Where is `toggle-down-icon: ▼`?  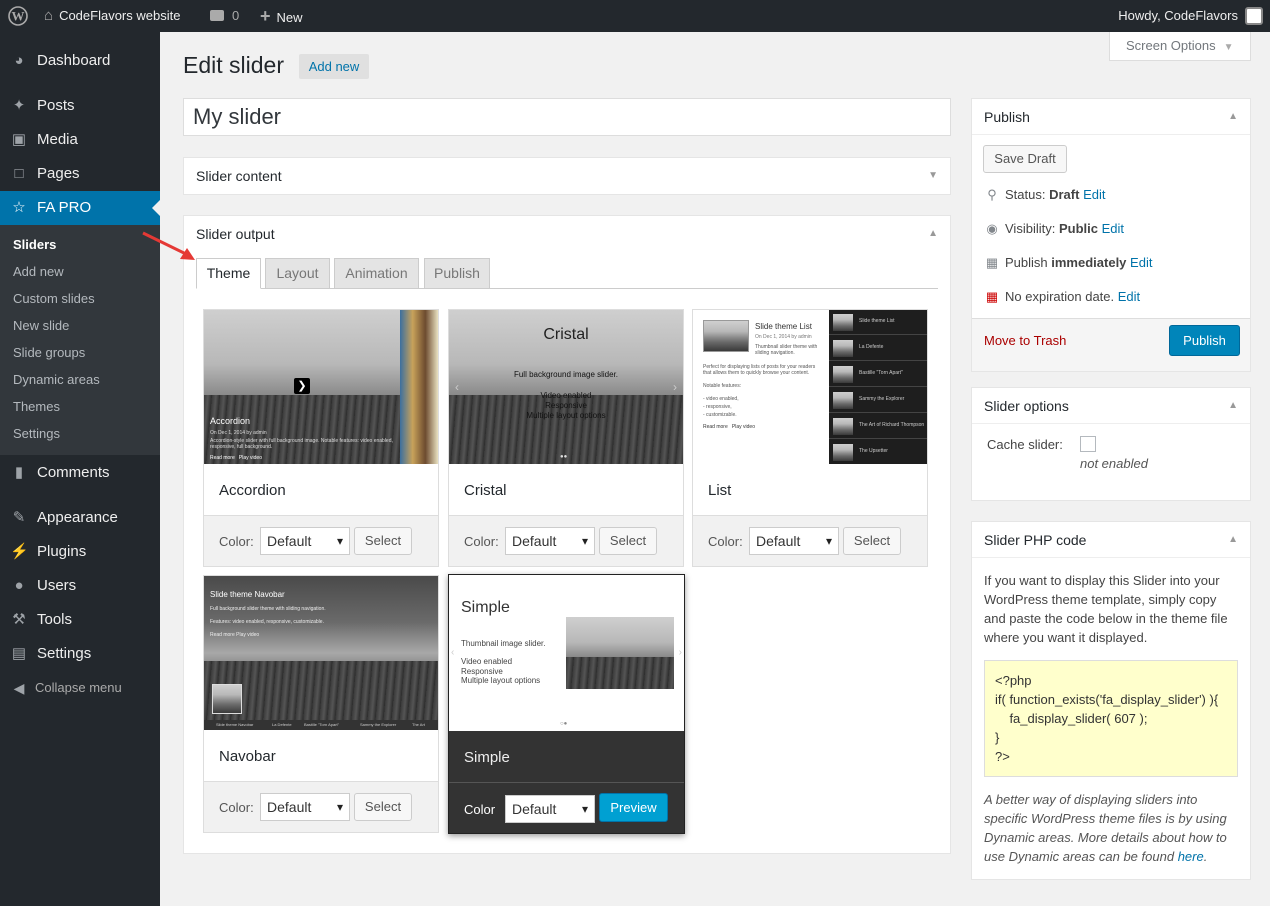
toggle-down-icon: ▼ is located at coordinates (933, 176).